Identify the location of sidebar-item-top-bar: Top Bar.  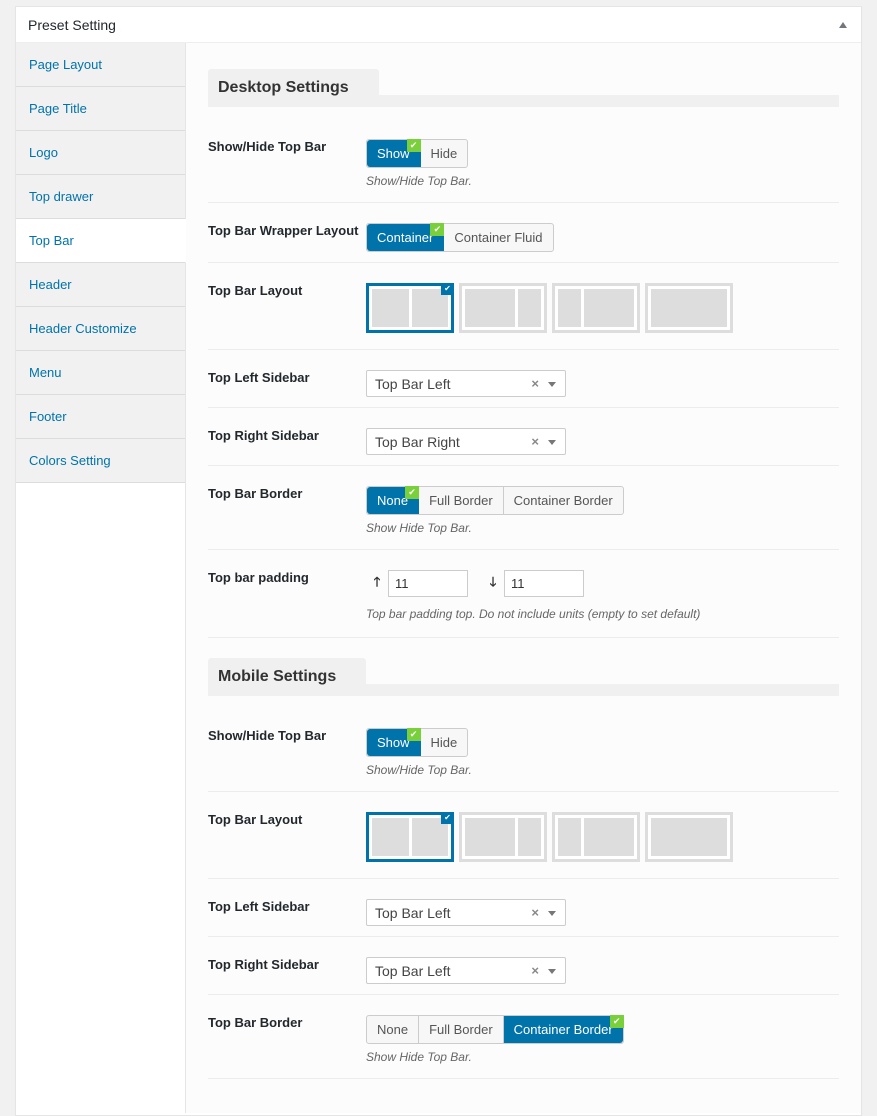
(101, 241).